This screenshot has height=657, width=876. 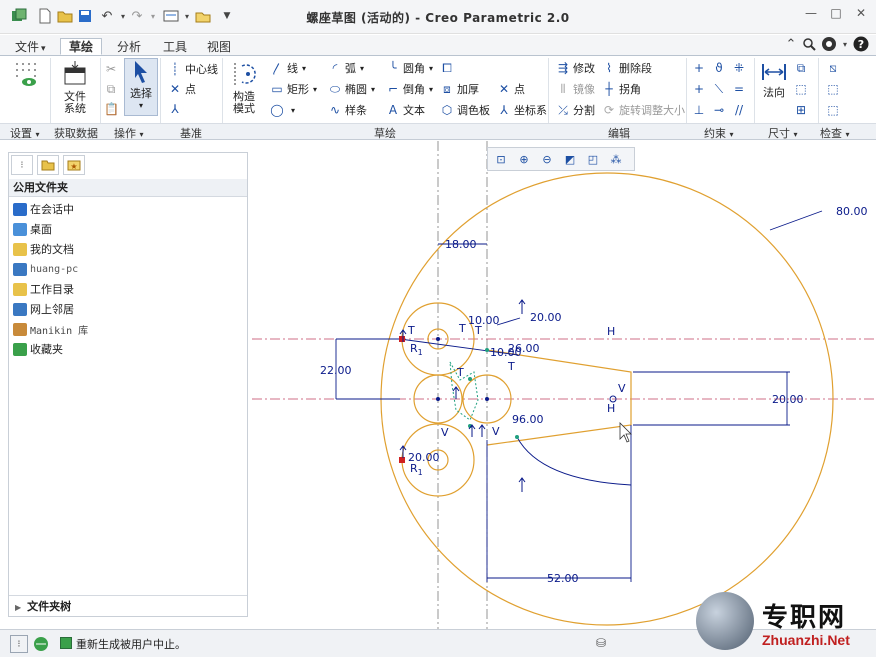 I want to click on coordinate-system-tool: ⅄ 坐标系, so click(x=522, y=110).